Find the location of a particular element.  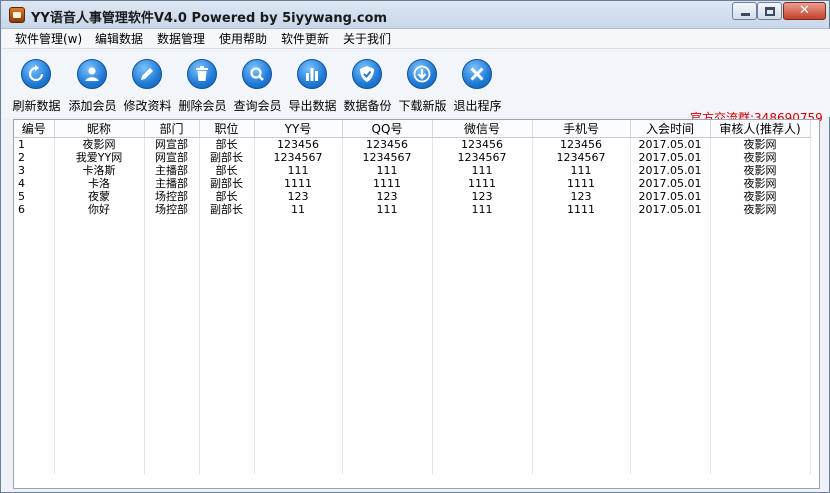

close-window-button: ✕ is located at coordinates (804, 11).